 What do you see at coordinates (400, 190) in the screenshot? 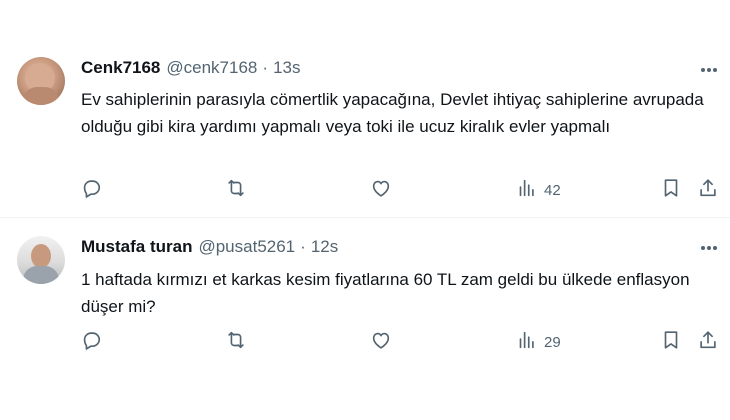
I see `tweet-actions: 42` at bounding box center [400, 190].